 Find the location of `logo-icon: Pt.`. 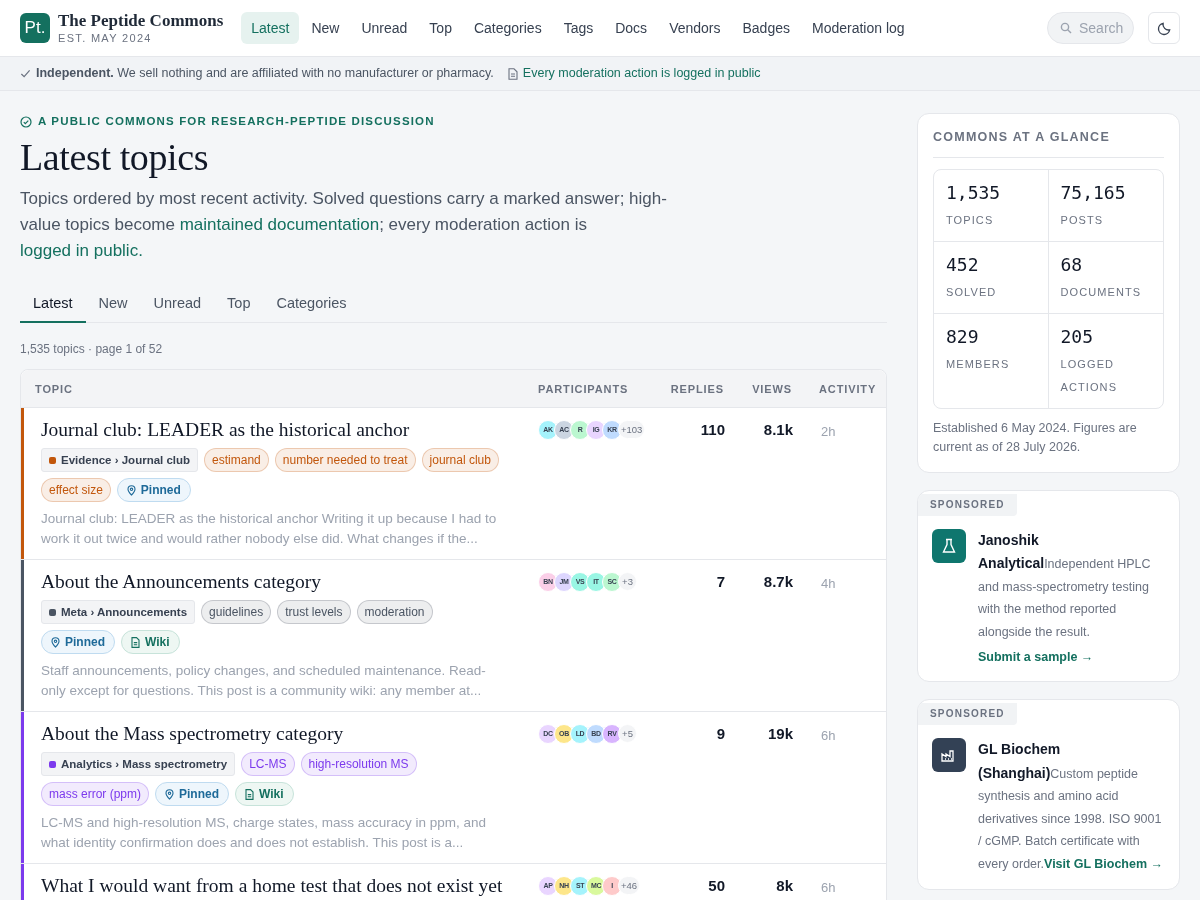

logo-icon: Pt. is located at coordinates (35, 28).